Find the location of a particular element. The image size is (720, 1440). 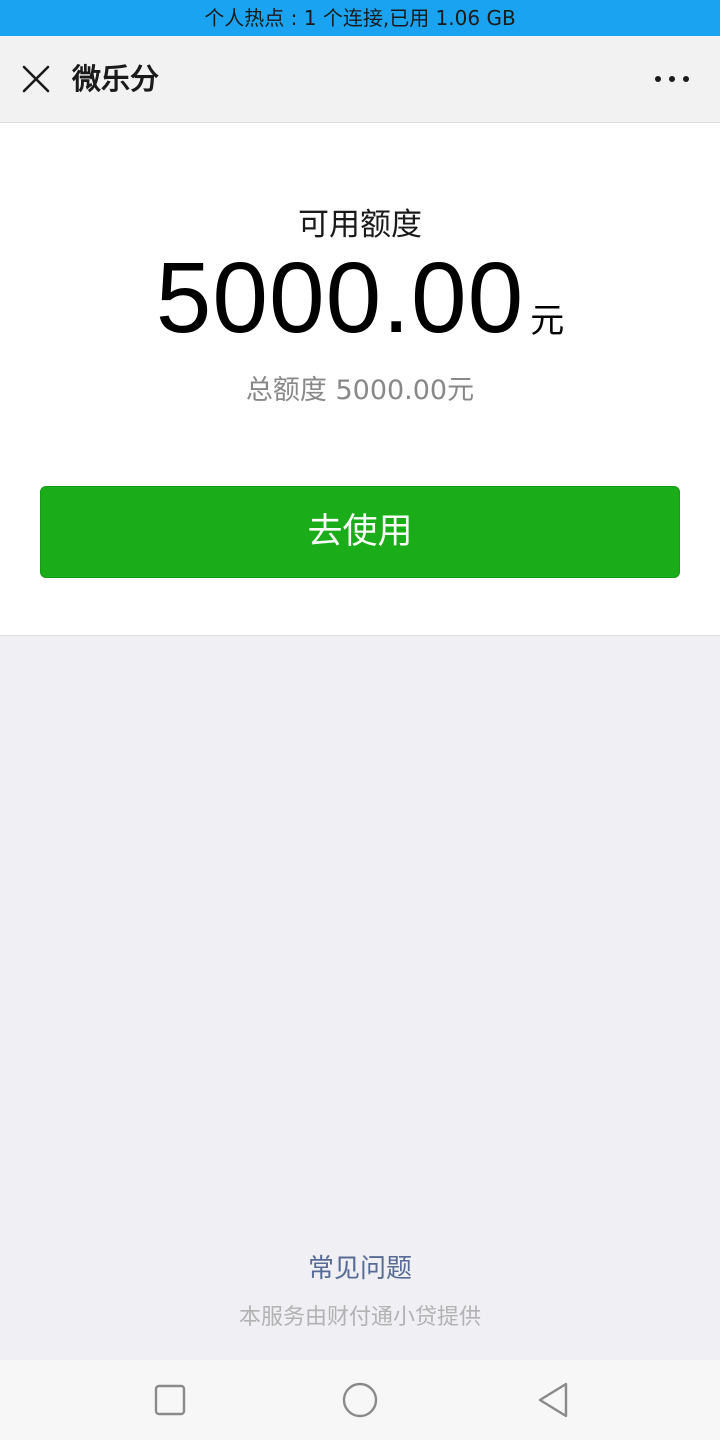

system-navigation-bar is located at coordinates (360, 1400).